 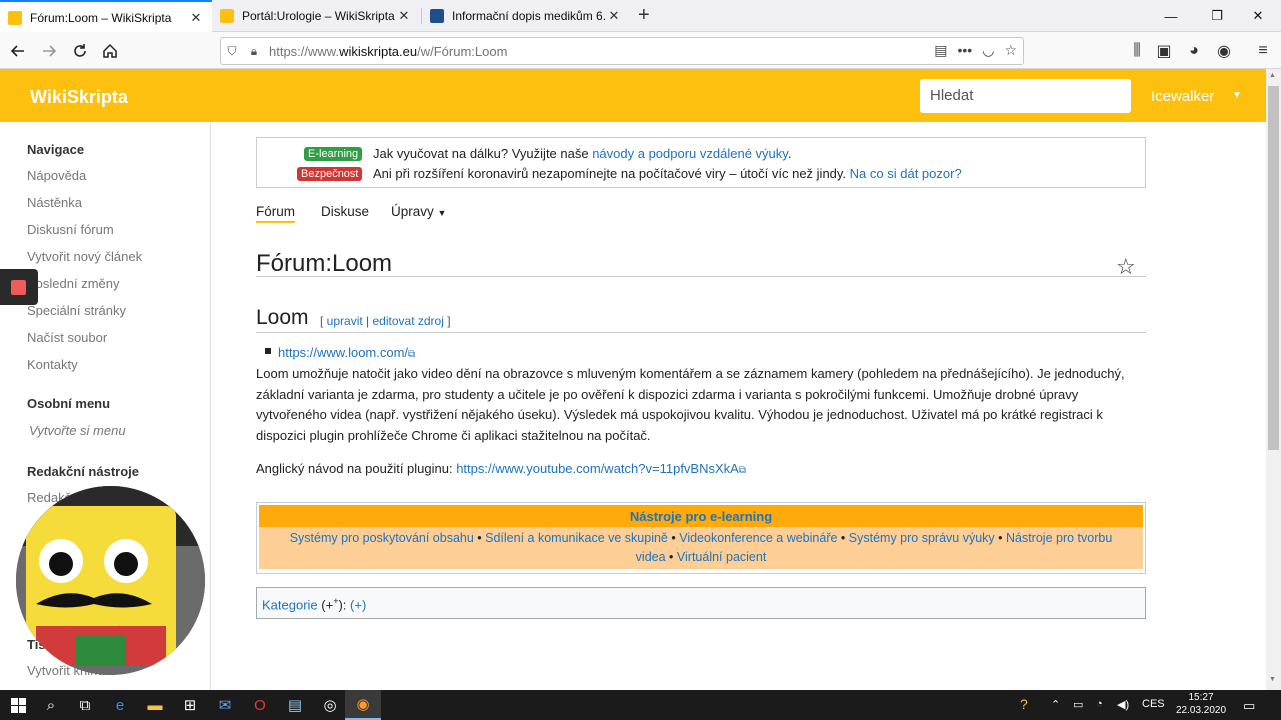 What do you see at coordinates (418, 211) in the screenshot?
I see `tab-edits: Úpravy ▼` at bounding box center [418, 211].